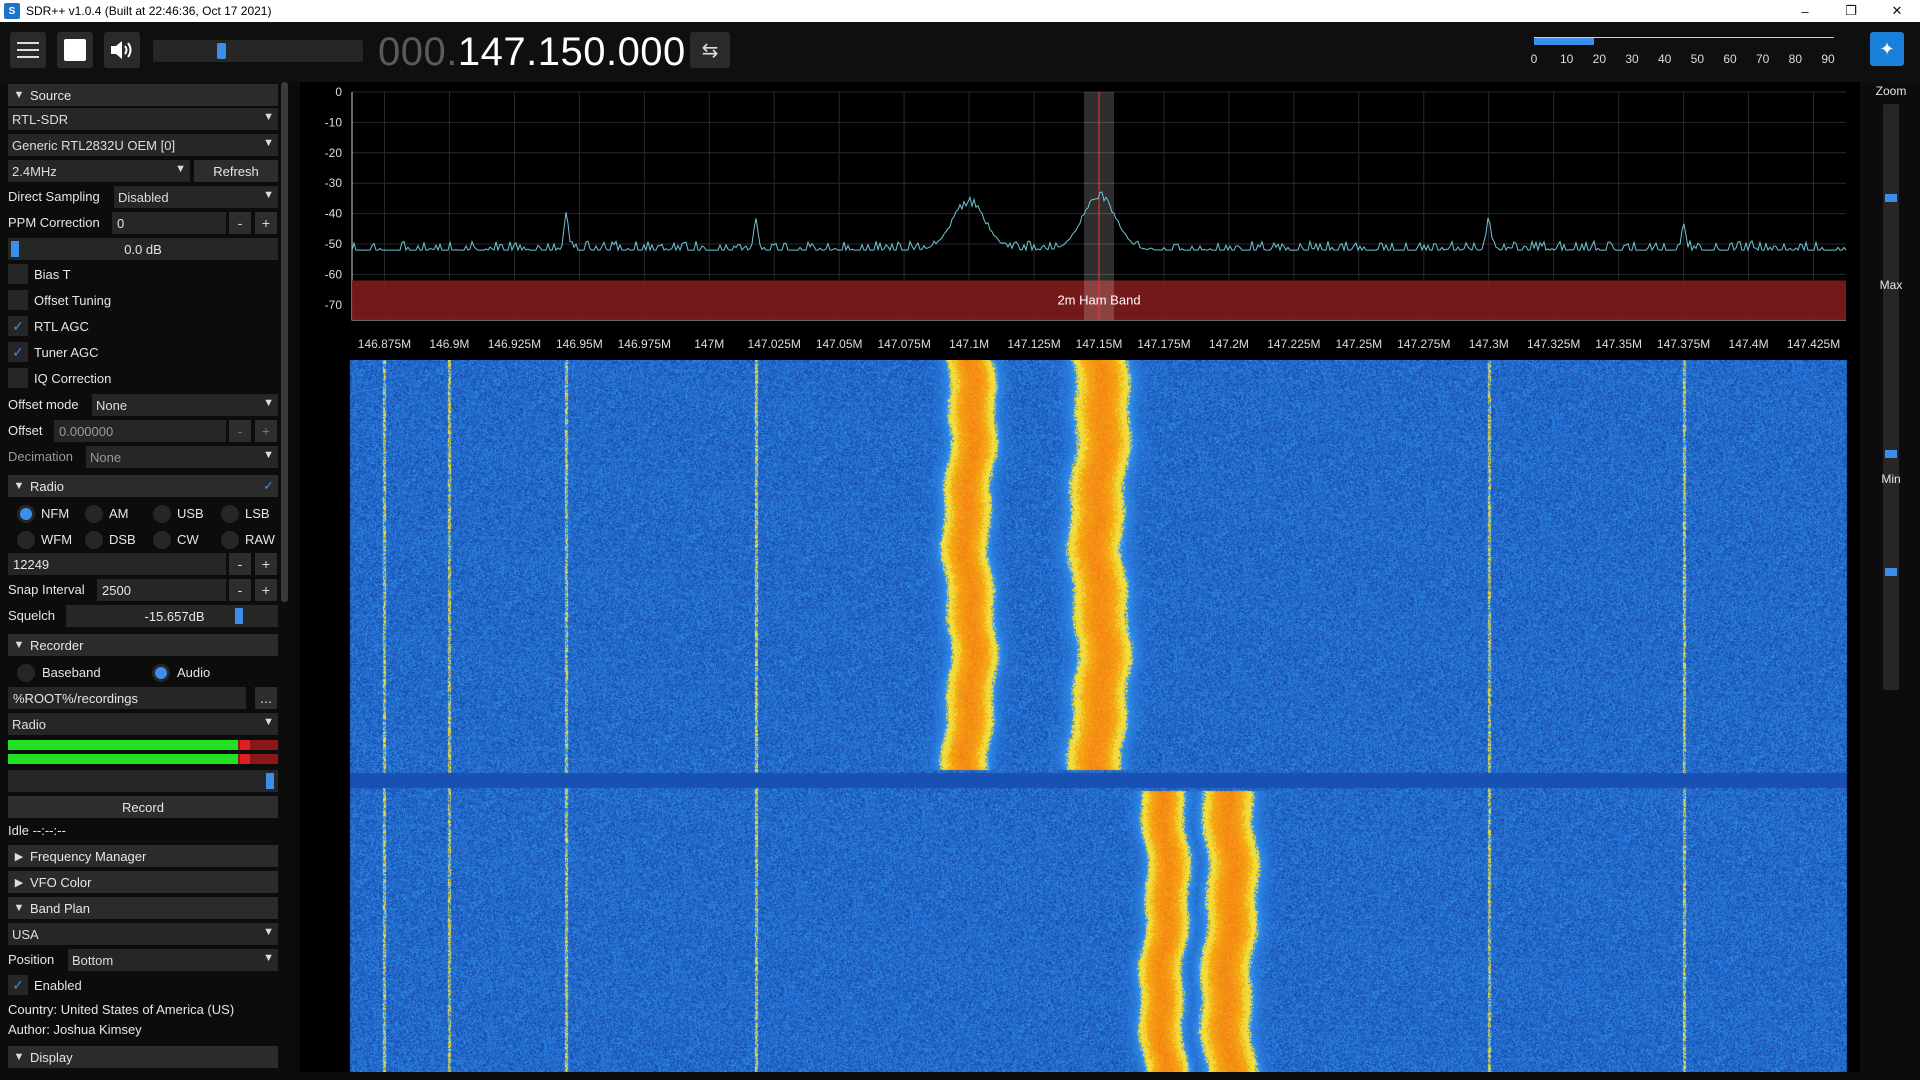  I want to click on audio-label: Audio, so click(194, 672).